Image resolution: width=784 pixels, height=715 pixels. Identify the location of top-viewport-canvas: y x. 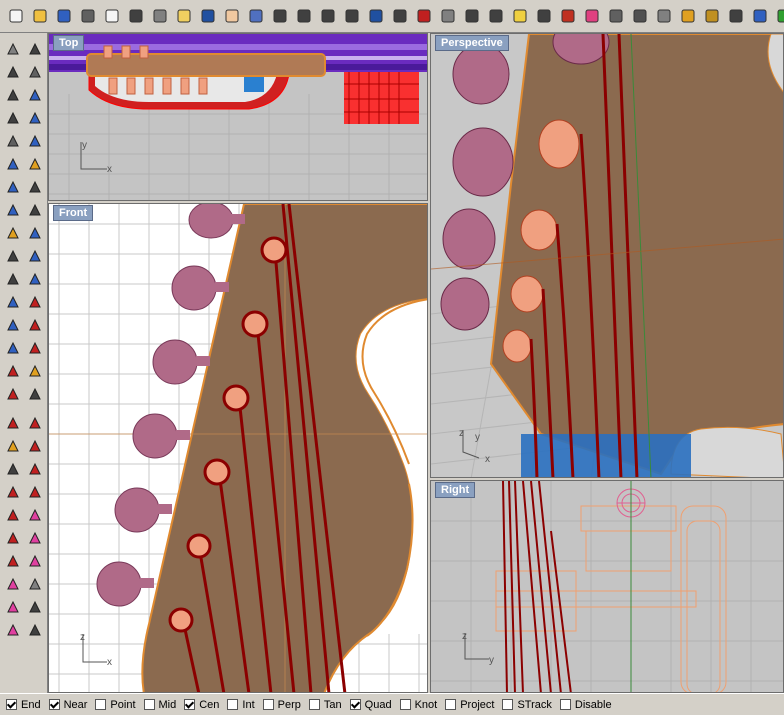
(238, 117).